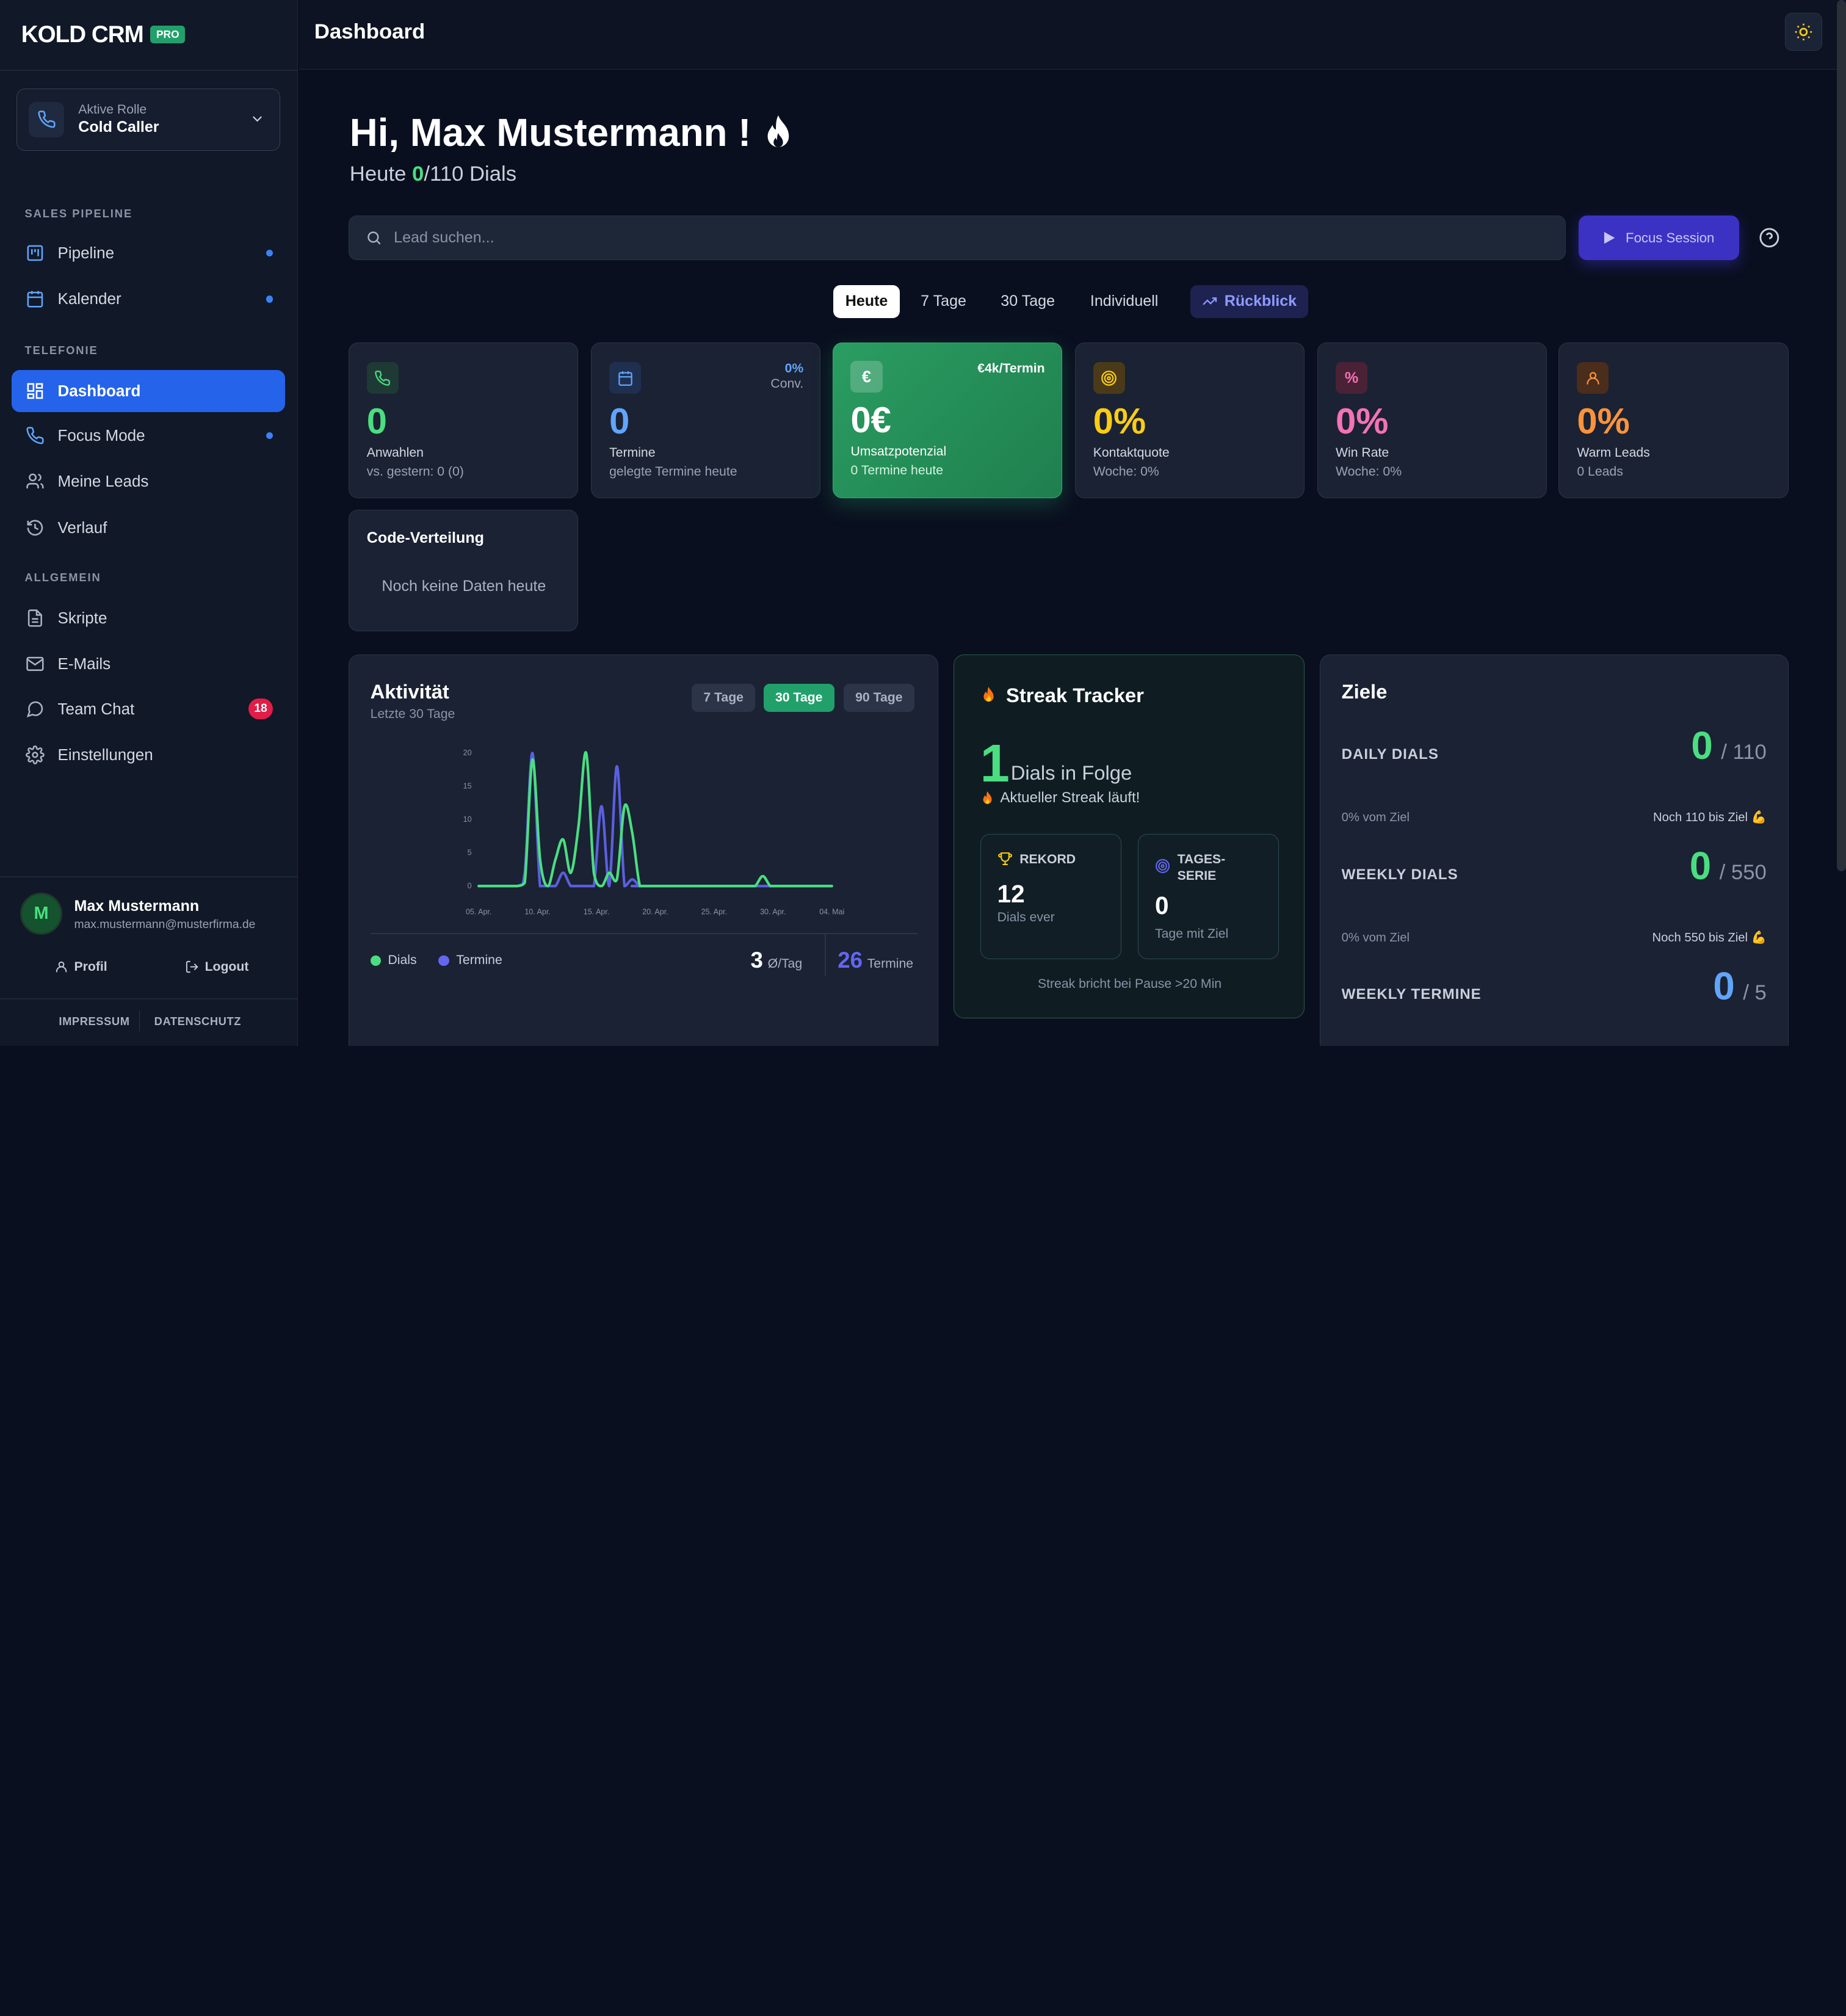 The width and height of the screenshot is (1846, 2016). I want to click on kpi-card-warm-leads: 0% Warm Leads 0 Leads, so click(1673, 420).